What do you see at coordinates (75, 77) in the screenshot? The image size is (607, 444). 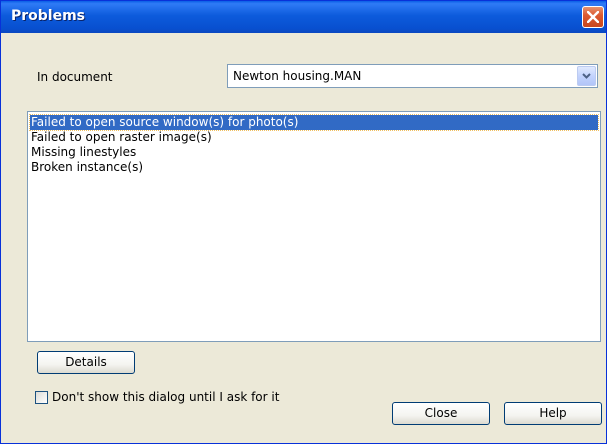 I see `in-document-label: In document` at bounding box center [75, 77].